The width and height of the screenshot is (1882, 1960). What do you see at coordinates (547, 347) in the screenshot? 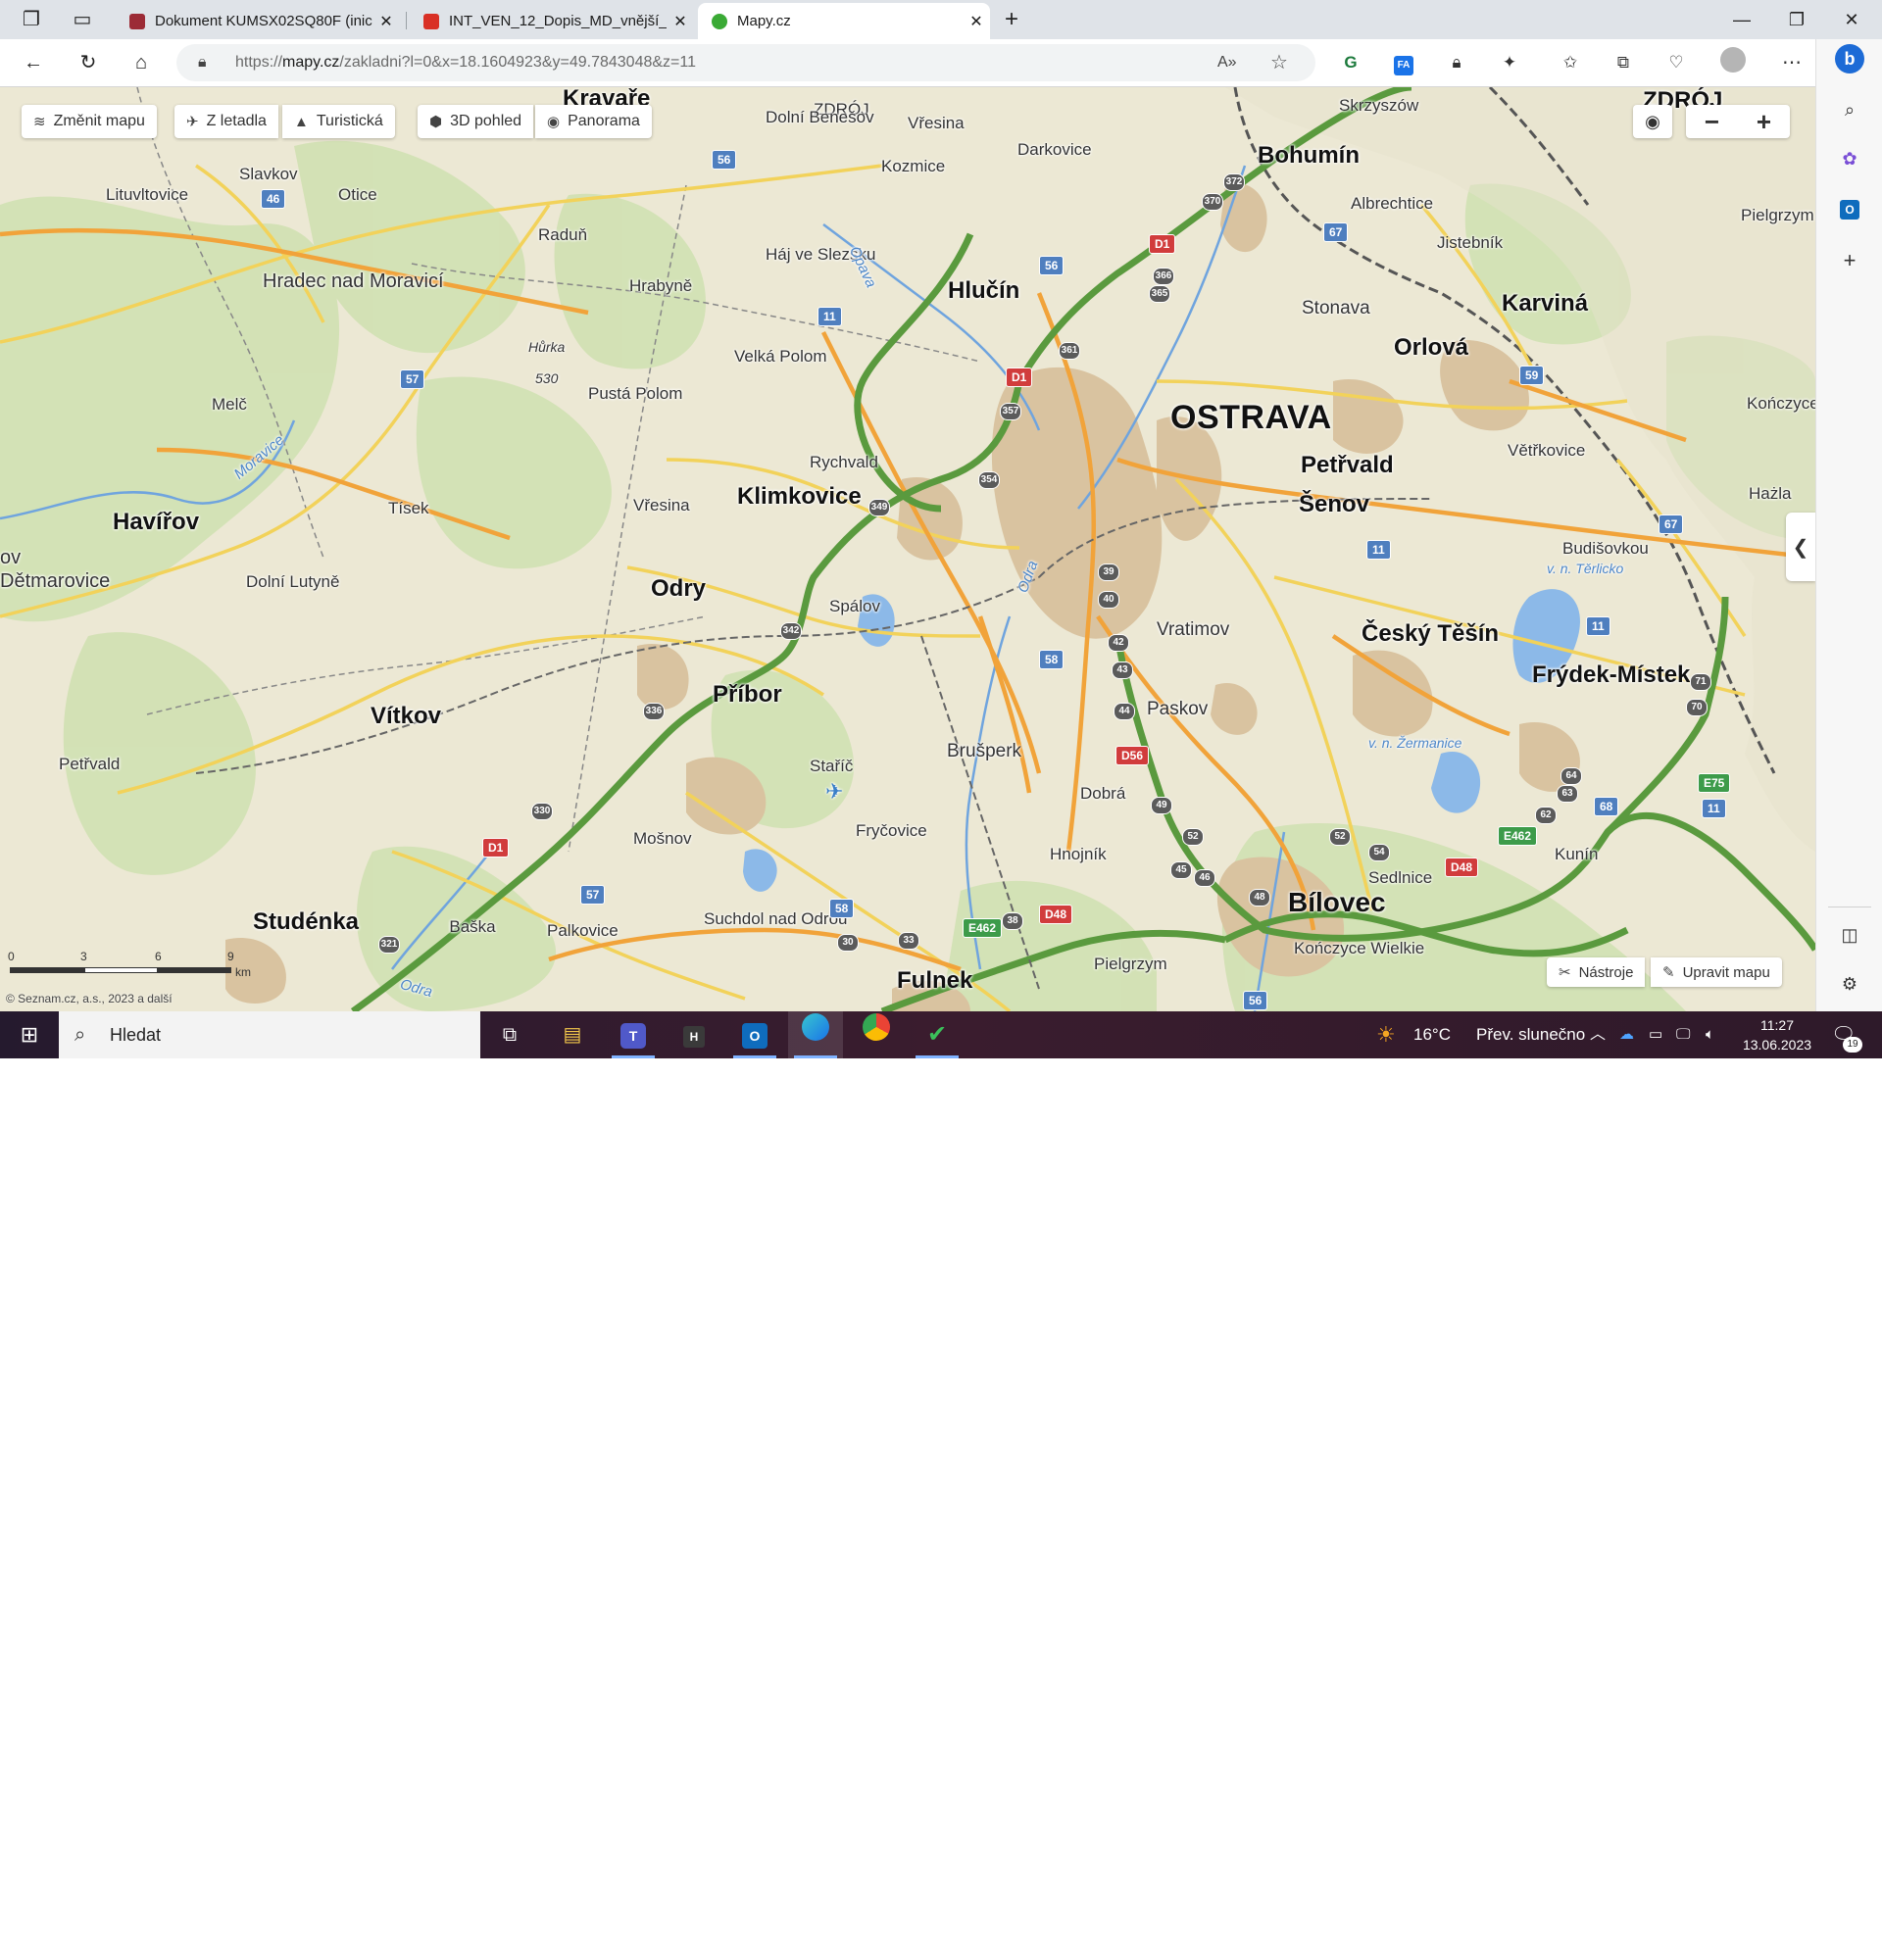
I see `map-label: Hůrka` at bounding box center [547, 347].